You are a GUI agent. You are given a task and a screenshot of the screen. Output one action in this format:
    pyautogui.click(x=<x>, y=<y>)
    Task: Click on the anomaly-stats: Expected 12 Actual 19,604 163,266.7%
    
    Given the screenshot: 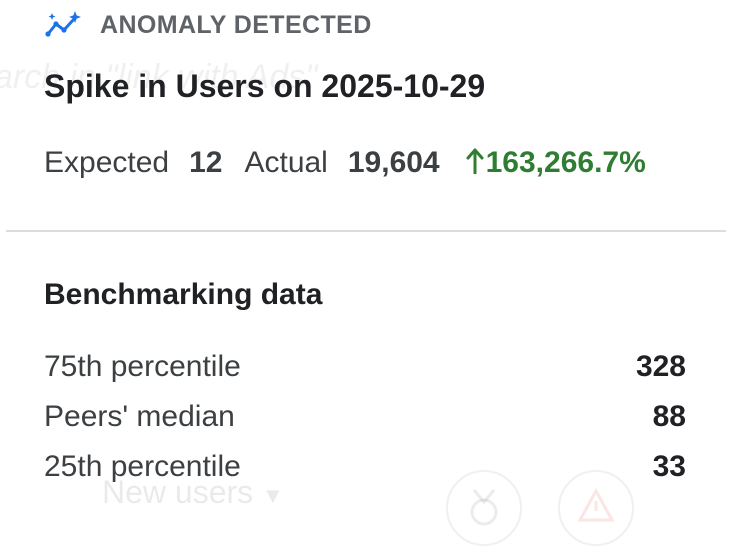 What is the action you would take?
    pyautogui.click(x=345, y=163)
    